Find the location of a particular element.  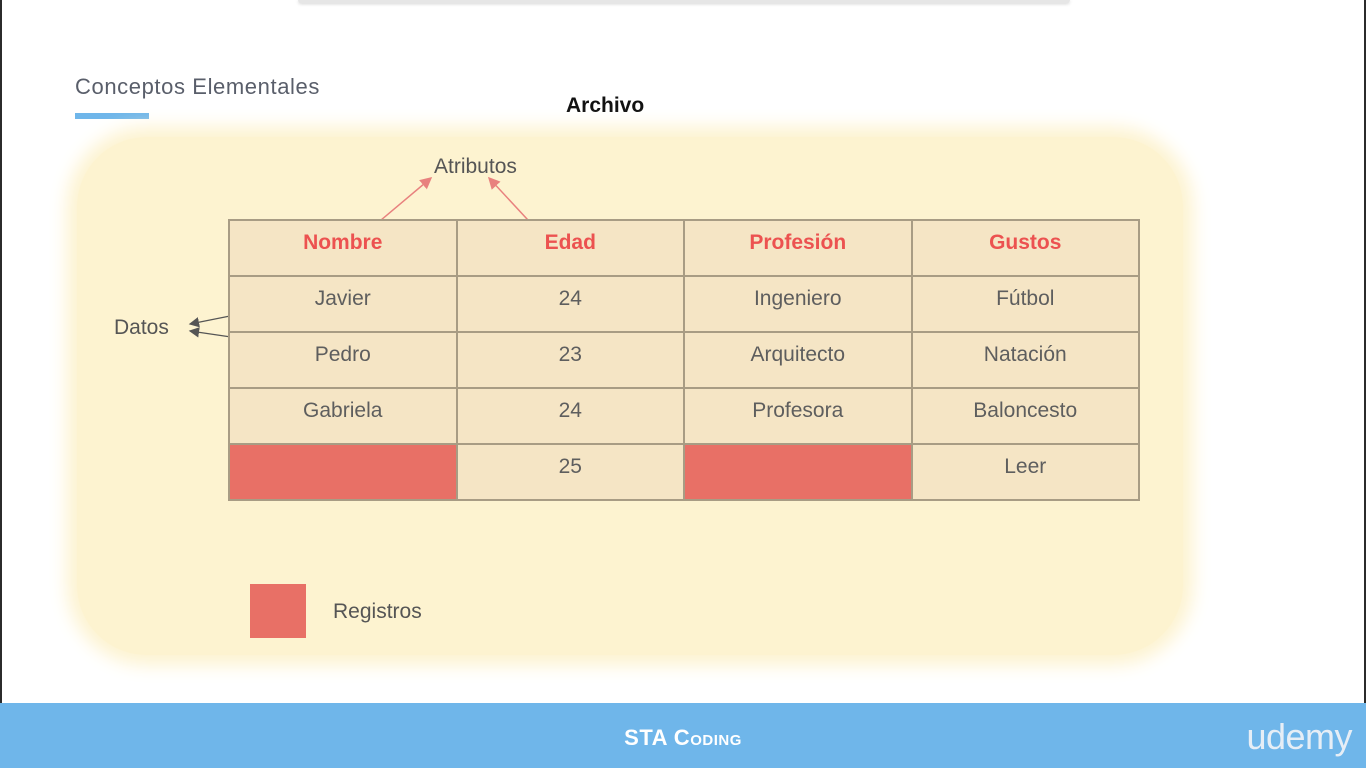

table-header-row: Nombre Edad Profesión Gustos is located at coordinates (684, 248).